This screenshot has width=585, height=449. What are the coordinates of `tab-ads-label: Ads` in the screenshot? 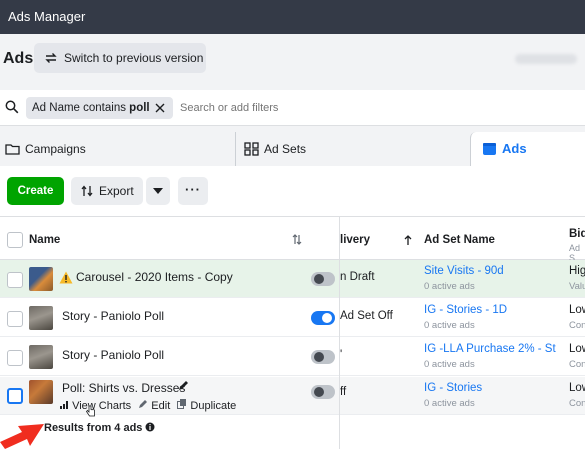 It's located at (514, 148).